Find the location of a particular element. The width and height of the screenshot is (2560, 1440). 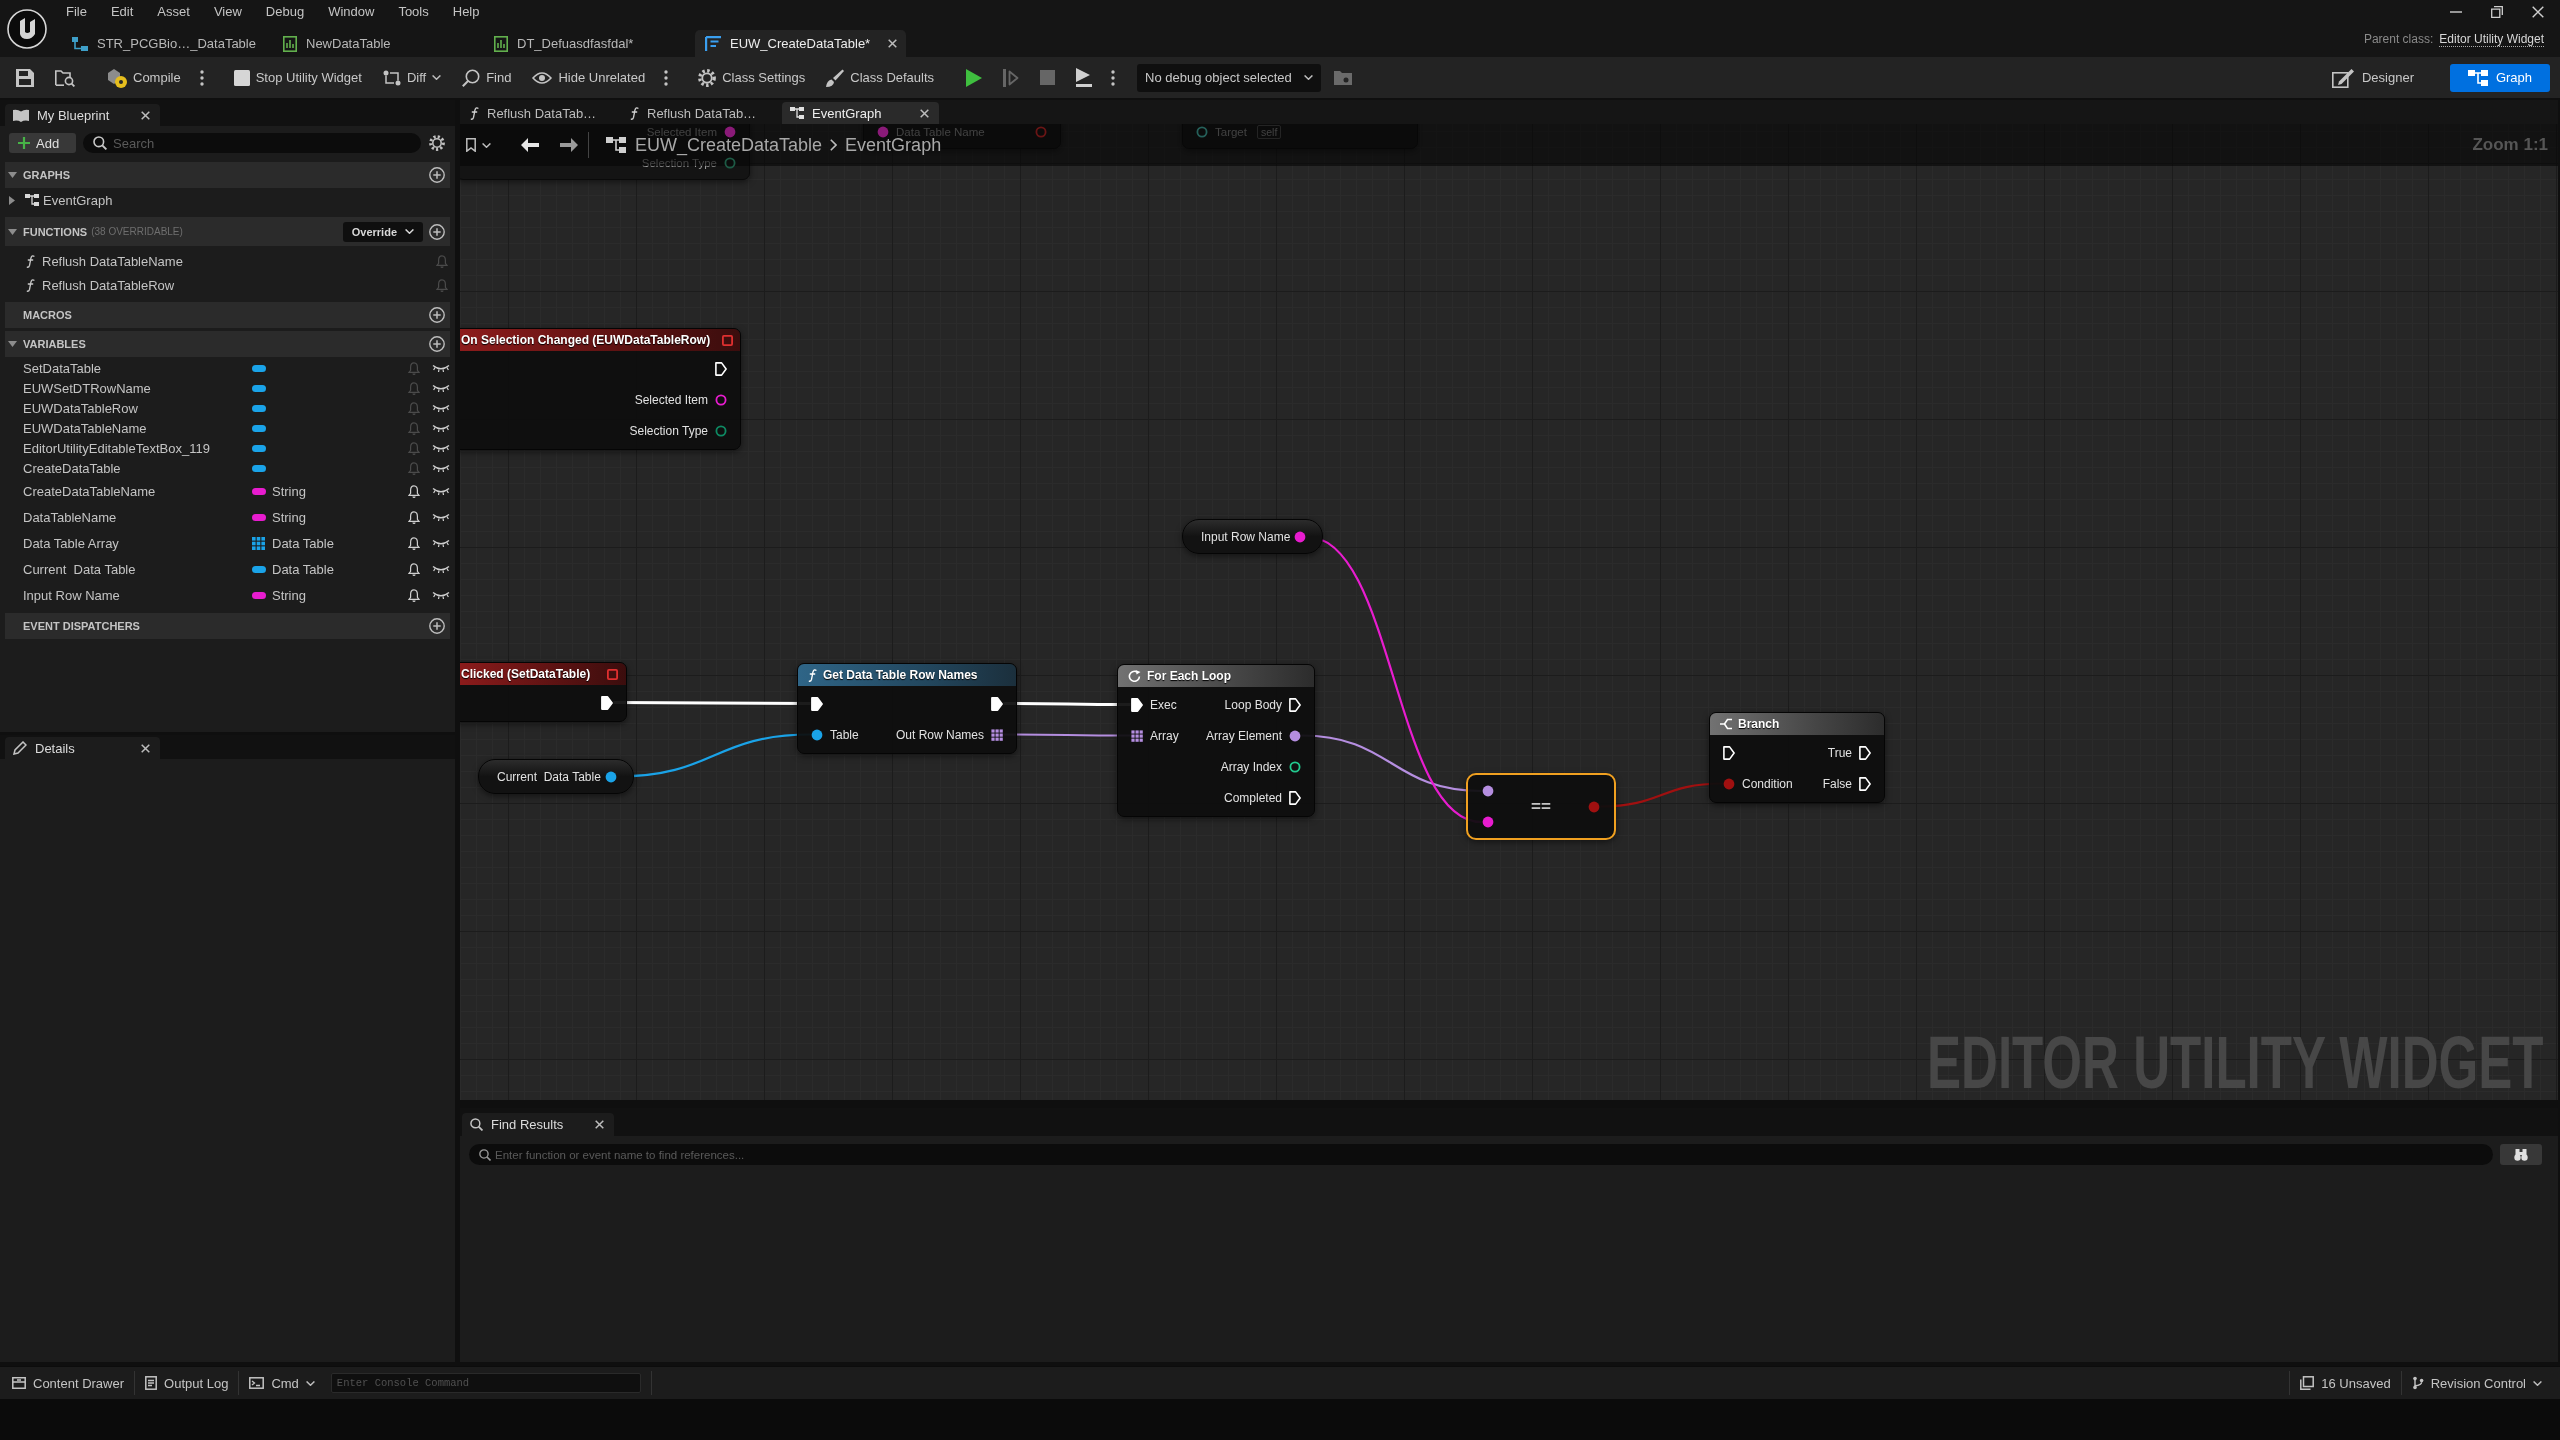

document-tab: STR_PCGBio…_DataTable is located at coordinates (167, 43).